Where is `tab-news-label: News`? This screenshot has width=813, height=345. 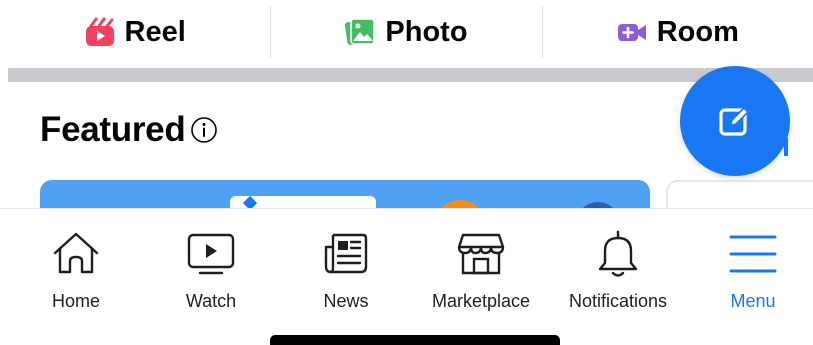 tab-news-label: News is located at coordinates (346, 301).